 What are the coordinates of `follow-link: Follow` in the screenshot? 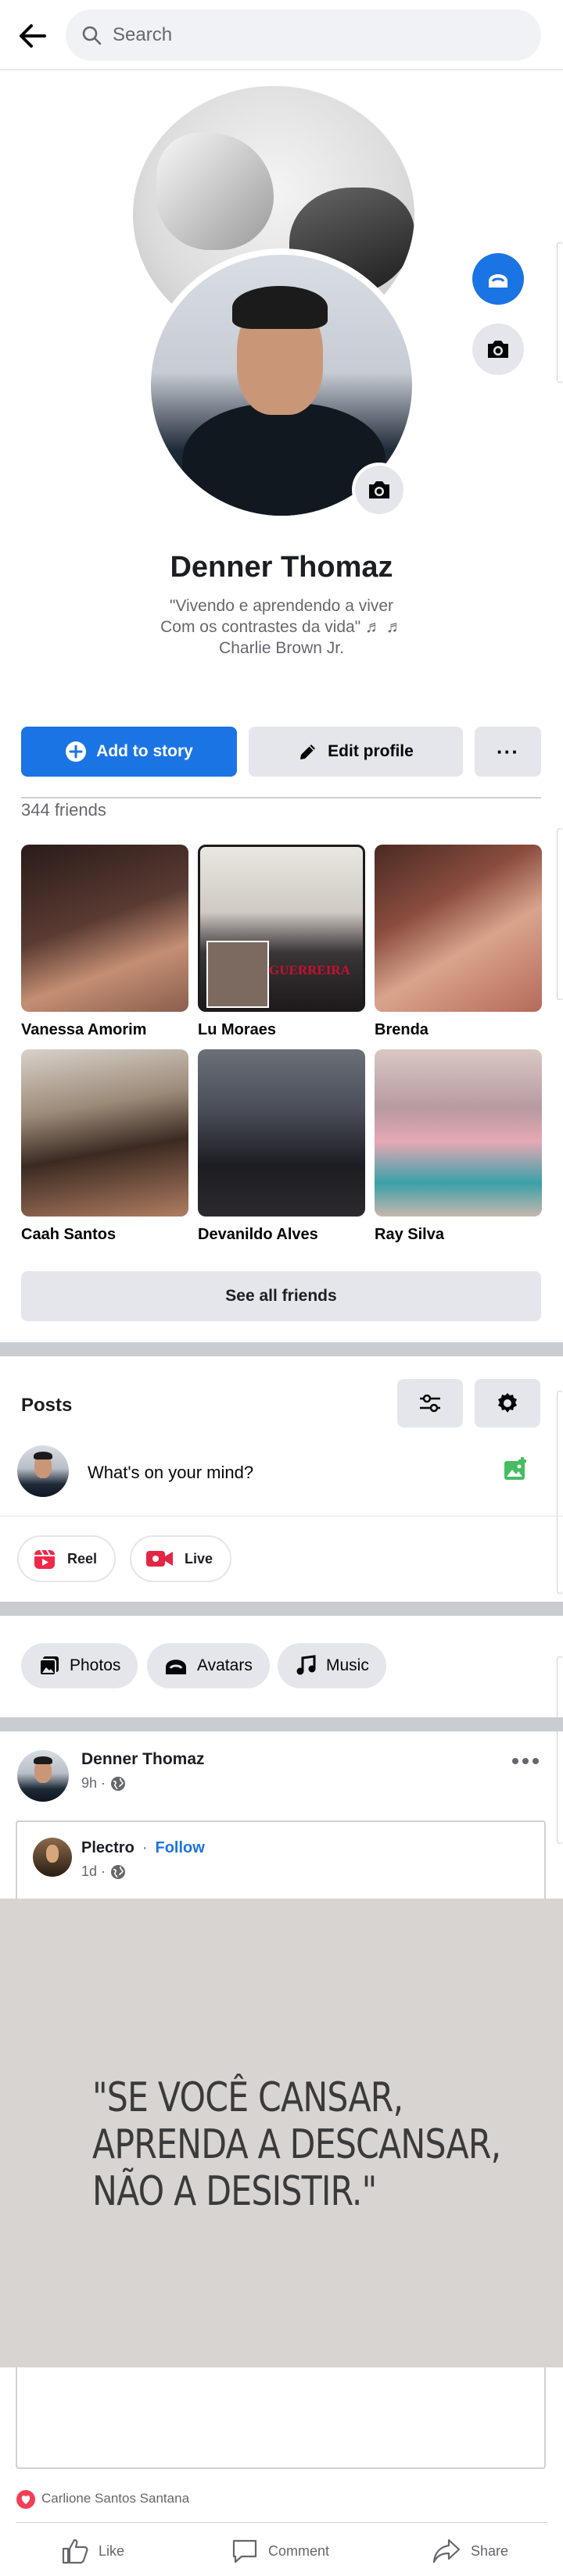 It's located at (179, 1848).